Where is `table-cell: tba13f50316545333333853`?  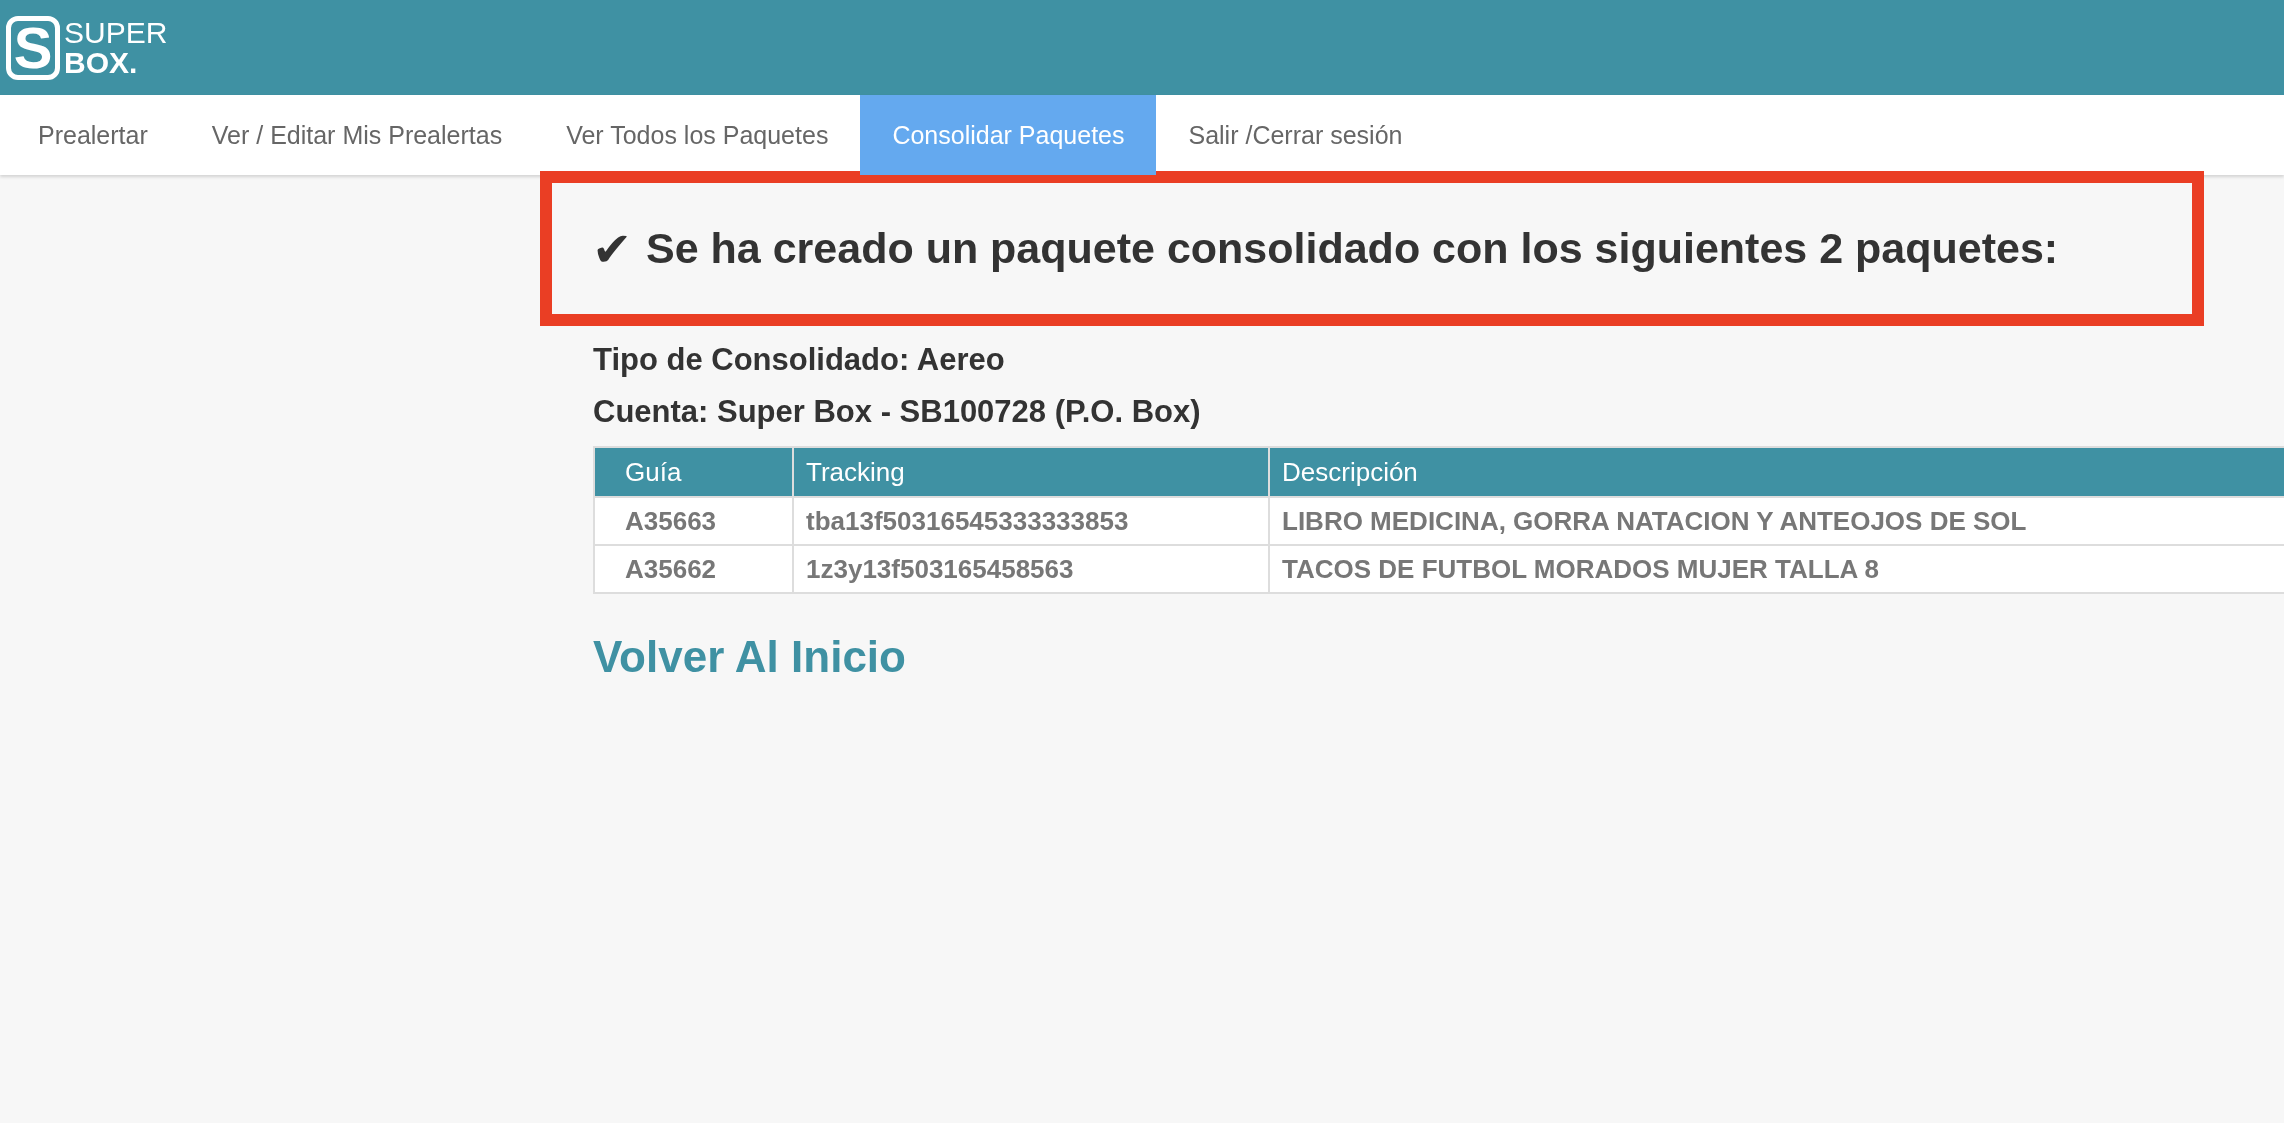
table-cell: tba13f50316545333333853 is located at coordinates (1031, 521).